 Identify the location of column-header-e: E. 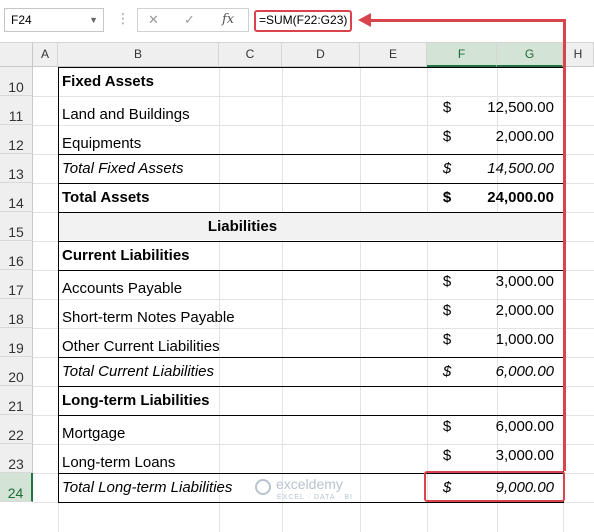
(393, 55).